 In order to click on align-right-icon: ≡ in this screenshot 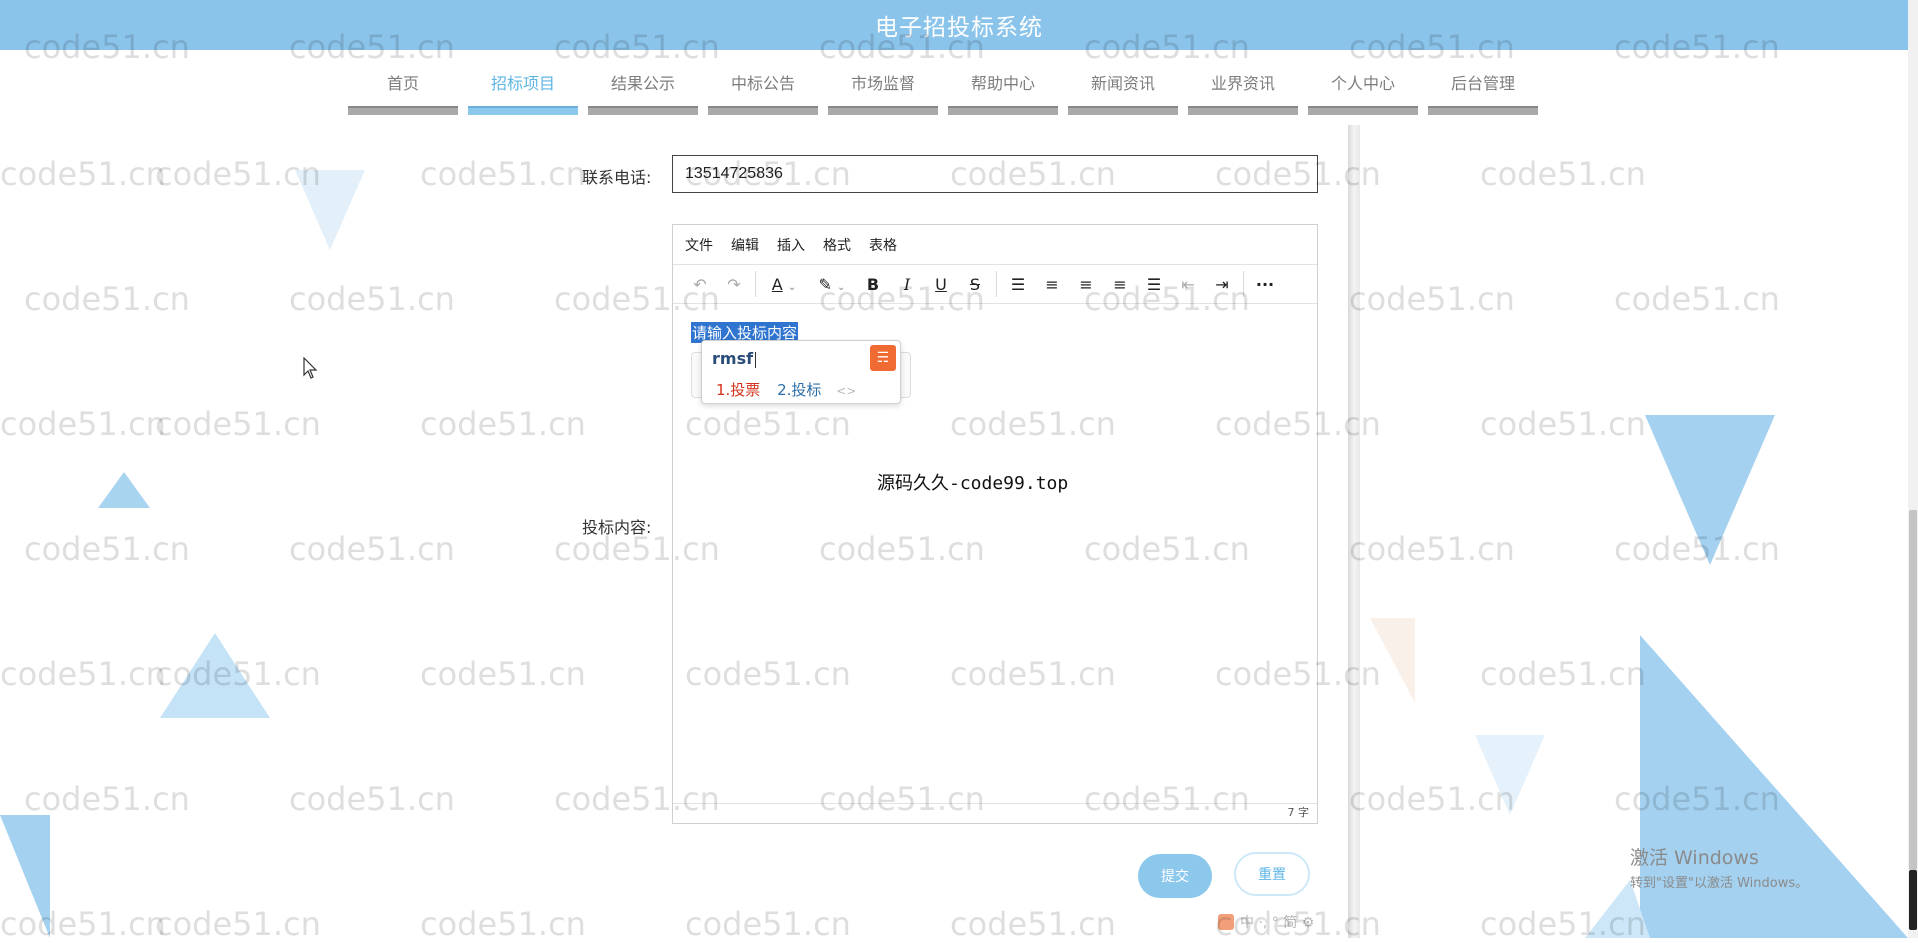, I will do `click(1120, 284)`.